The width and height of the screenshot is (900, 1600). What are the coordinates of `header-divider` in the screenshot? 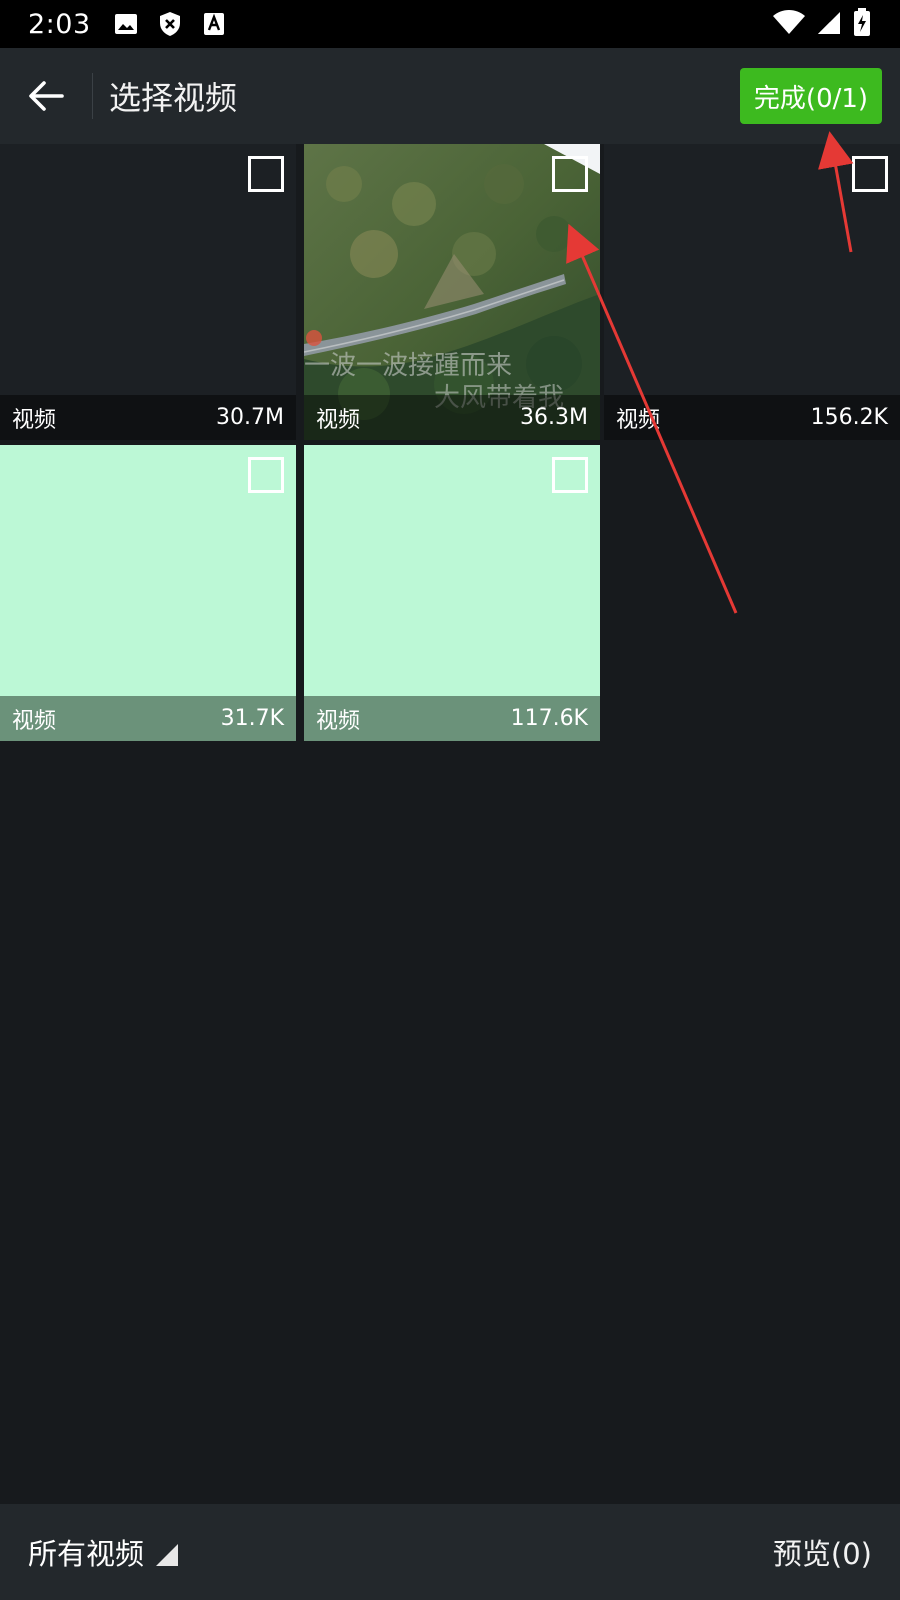 It's located at (92, 96).